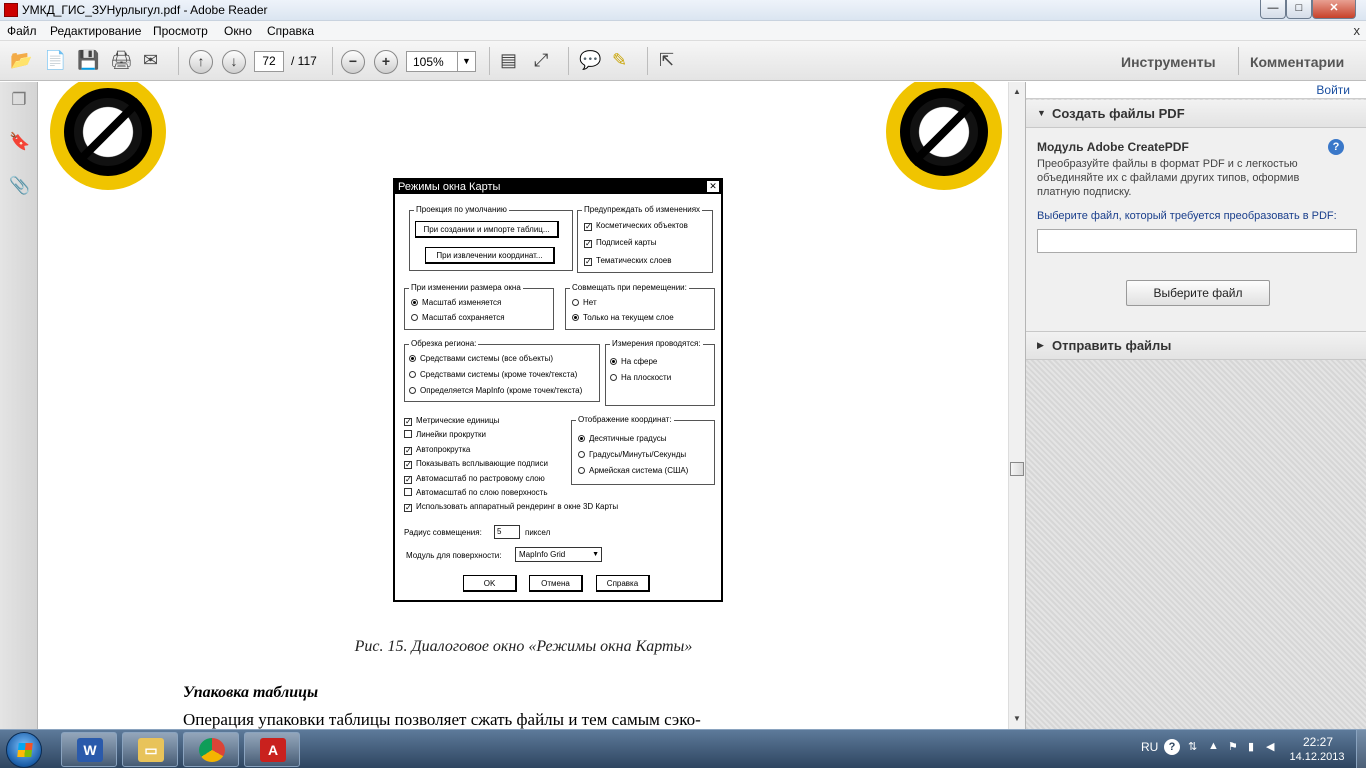  Describe the element at coordinates (1273, 9) in the screenshot. I see `minimize-button: —` at that location.